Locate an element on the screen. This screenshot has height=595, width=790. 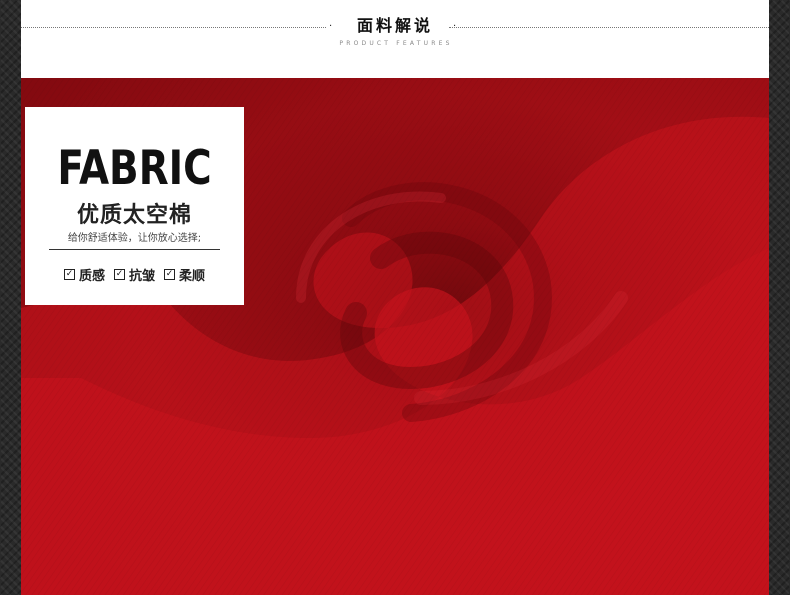
section-title: 面料解说 is located at coordinates (394, 25).